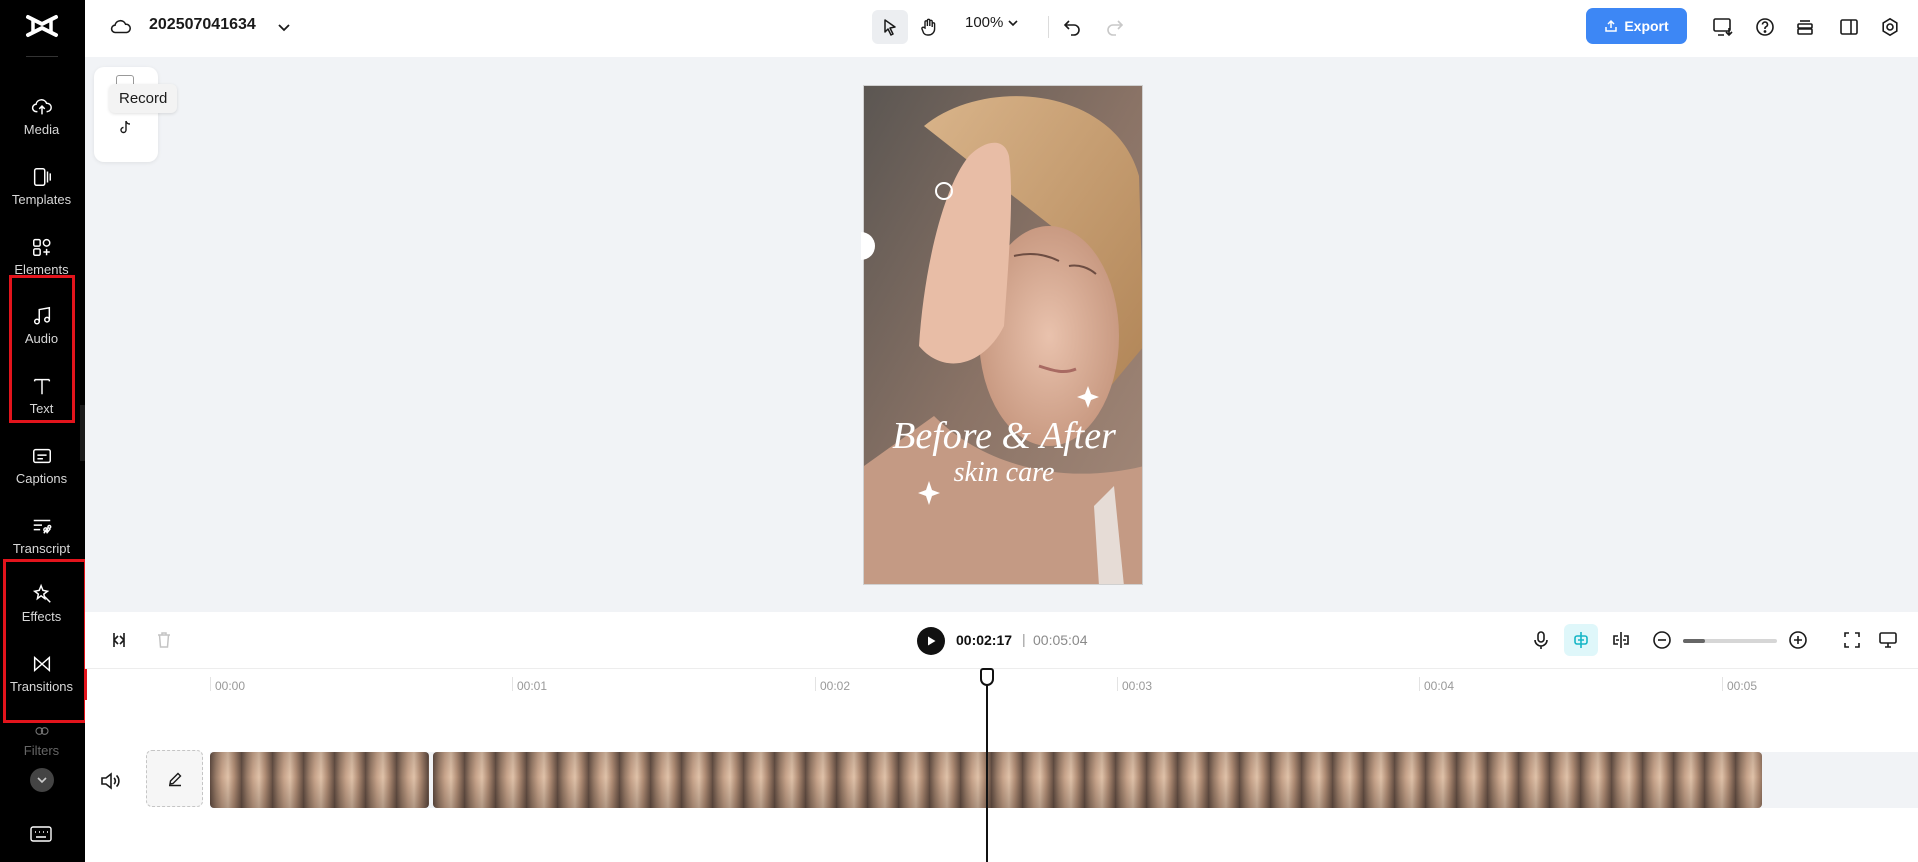 This screenshot has width=1918, height=862. I want to click on more-tools-button, so click(42, 780).